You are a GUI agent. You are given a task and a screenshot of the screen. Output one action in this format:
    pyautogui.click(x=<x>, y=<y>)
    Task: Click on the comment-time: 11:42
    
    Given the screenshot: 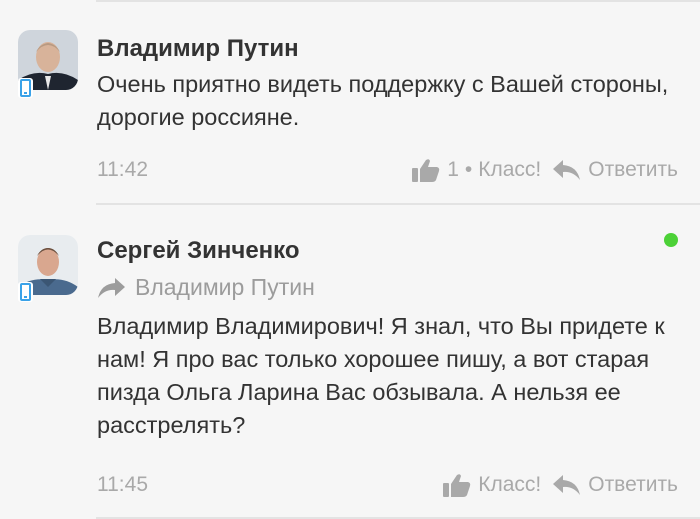 What is the action you would take?
    pyautogui.click(x=122, y=169)
    